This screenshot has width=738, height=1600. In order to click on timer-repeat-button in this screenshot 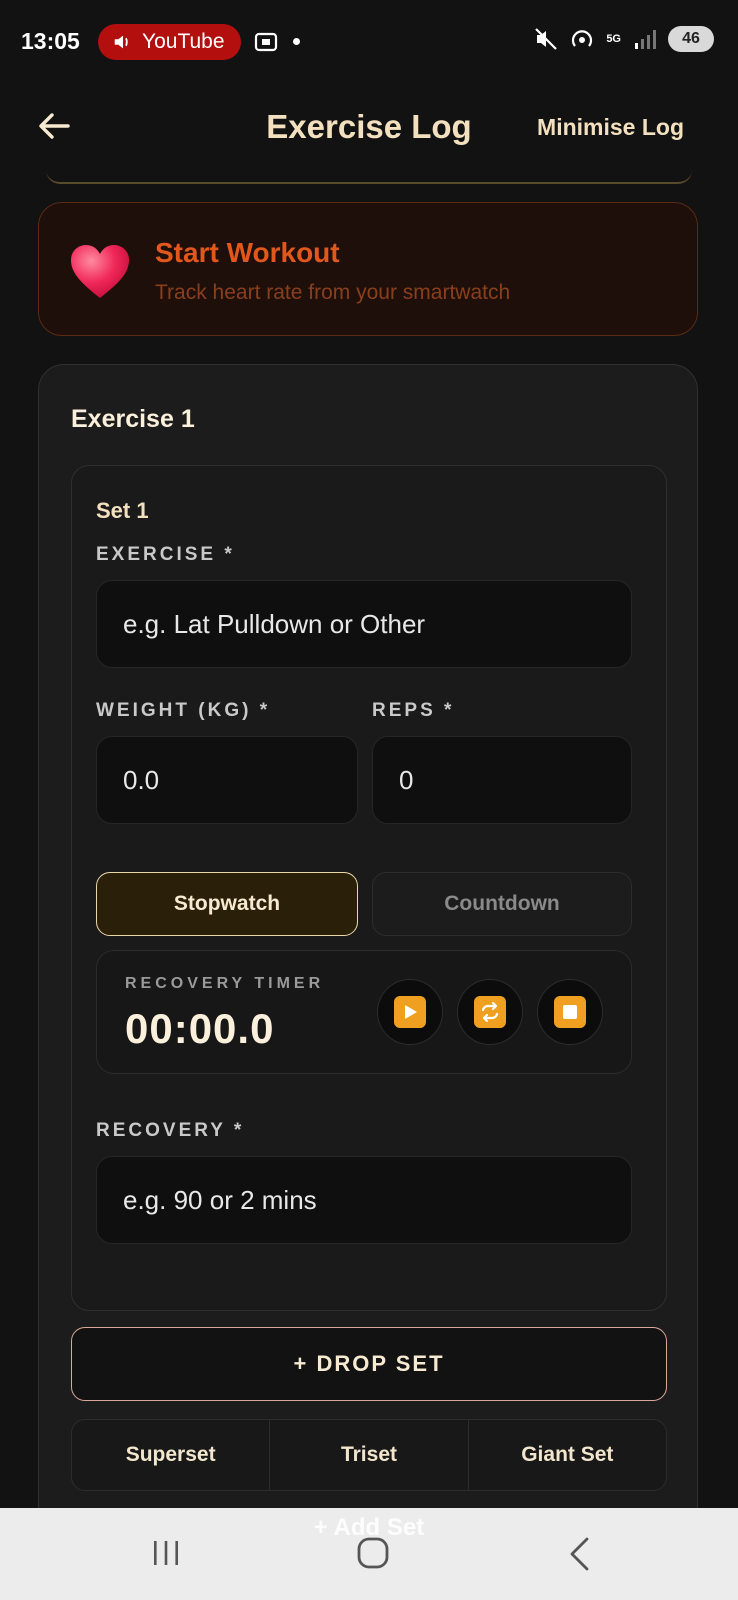, I will do `click(490, 1012)`.